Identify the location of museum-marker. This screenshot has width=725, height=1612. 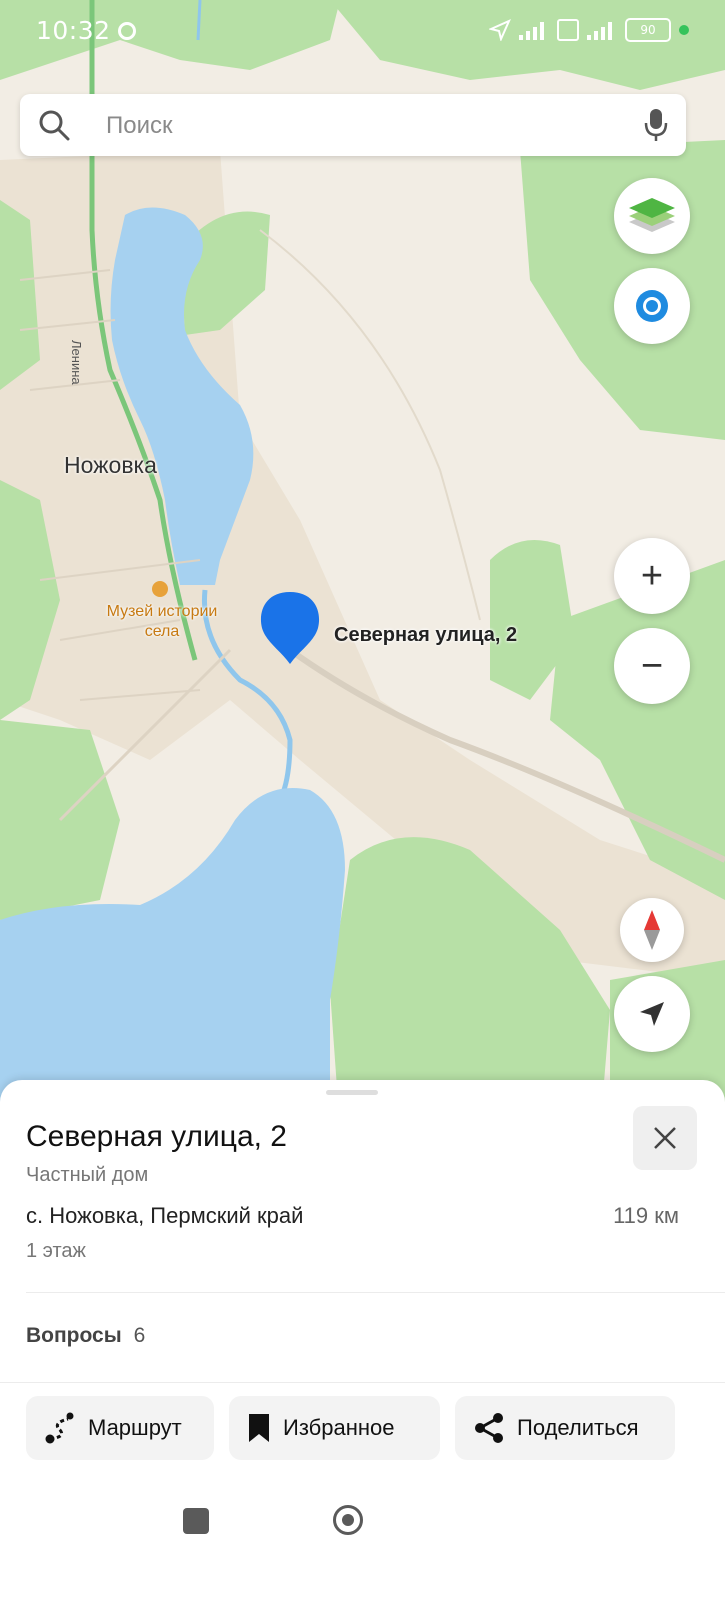
(160, 589).